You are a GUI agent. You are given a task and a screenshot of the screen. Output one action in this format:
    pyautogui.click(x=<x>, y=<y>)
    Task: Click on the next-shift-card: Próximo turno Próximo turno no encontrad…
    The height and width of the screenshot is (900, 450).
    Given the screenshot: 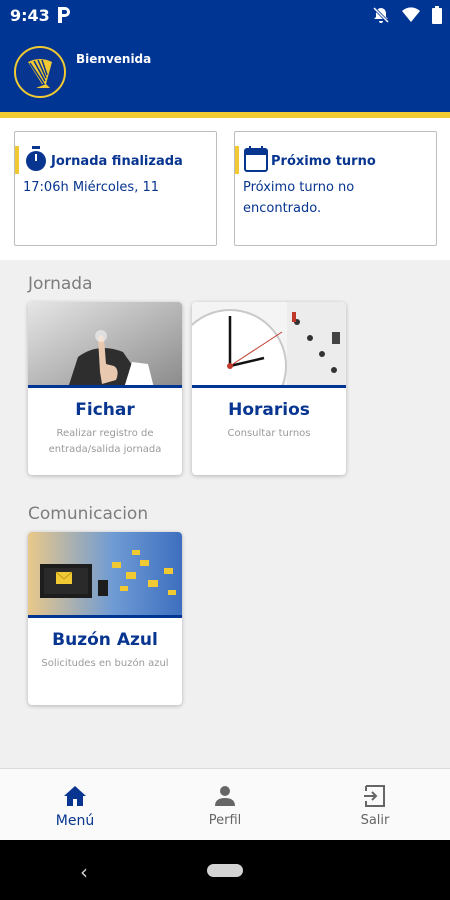 What is the action you would take?
    pyautogui.click(x=335, y=188)
    